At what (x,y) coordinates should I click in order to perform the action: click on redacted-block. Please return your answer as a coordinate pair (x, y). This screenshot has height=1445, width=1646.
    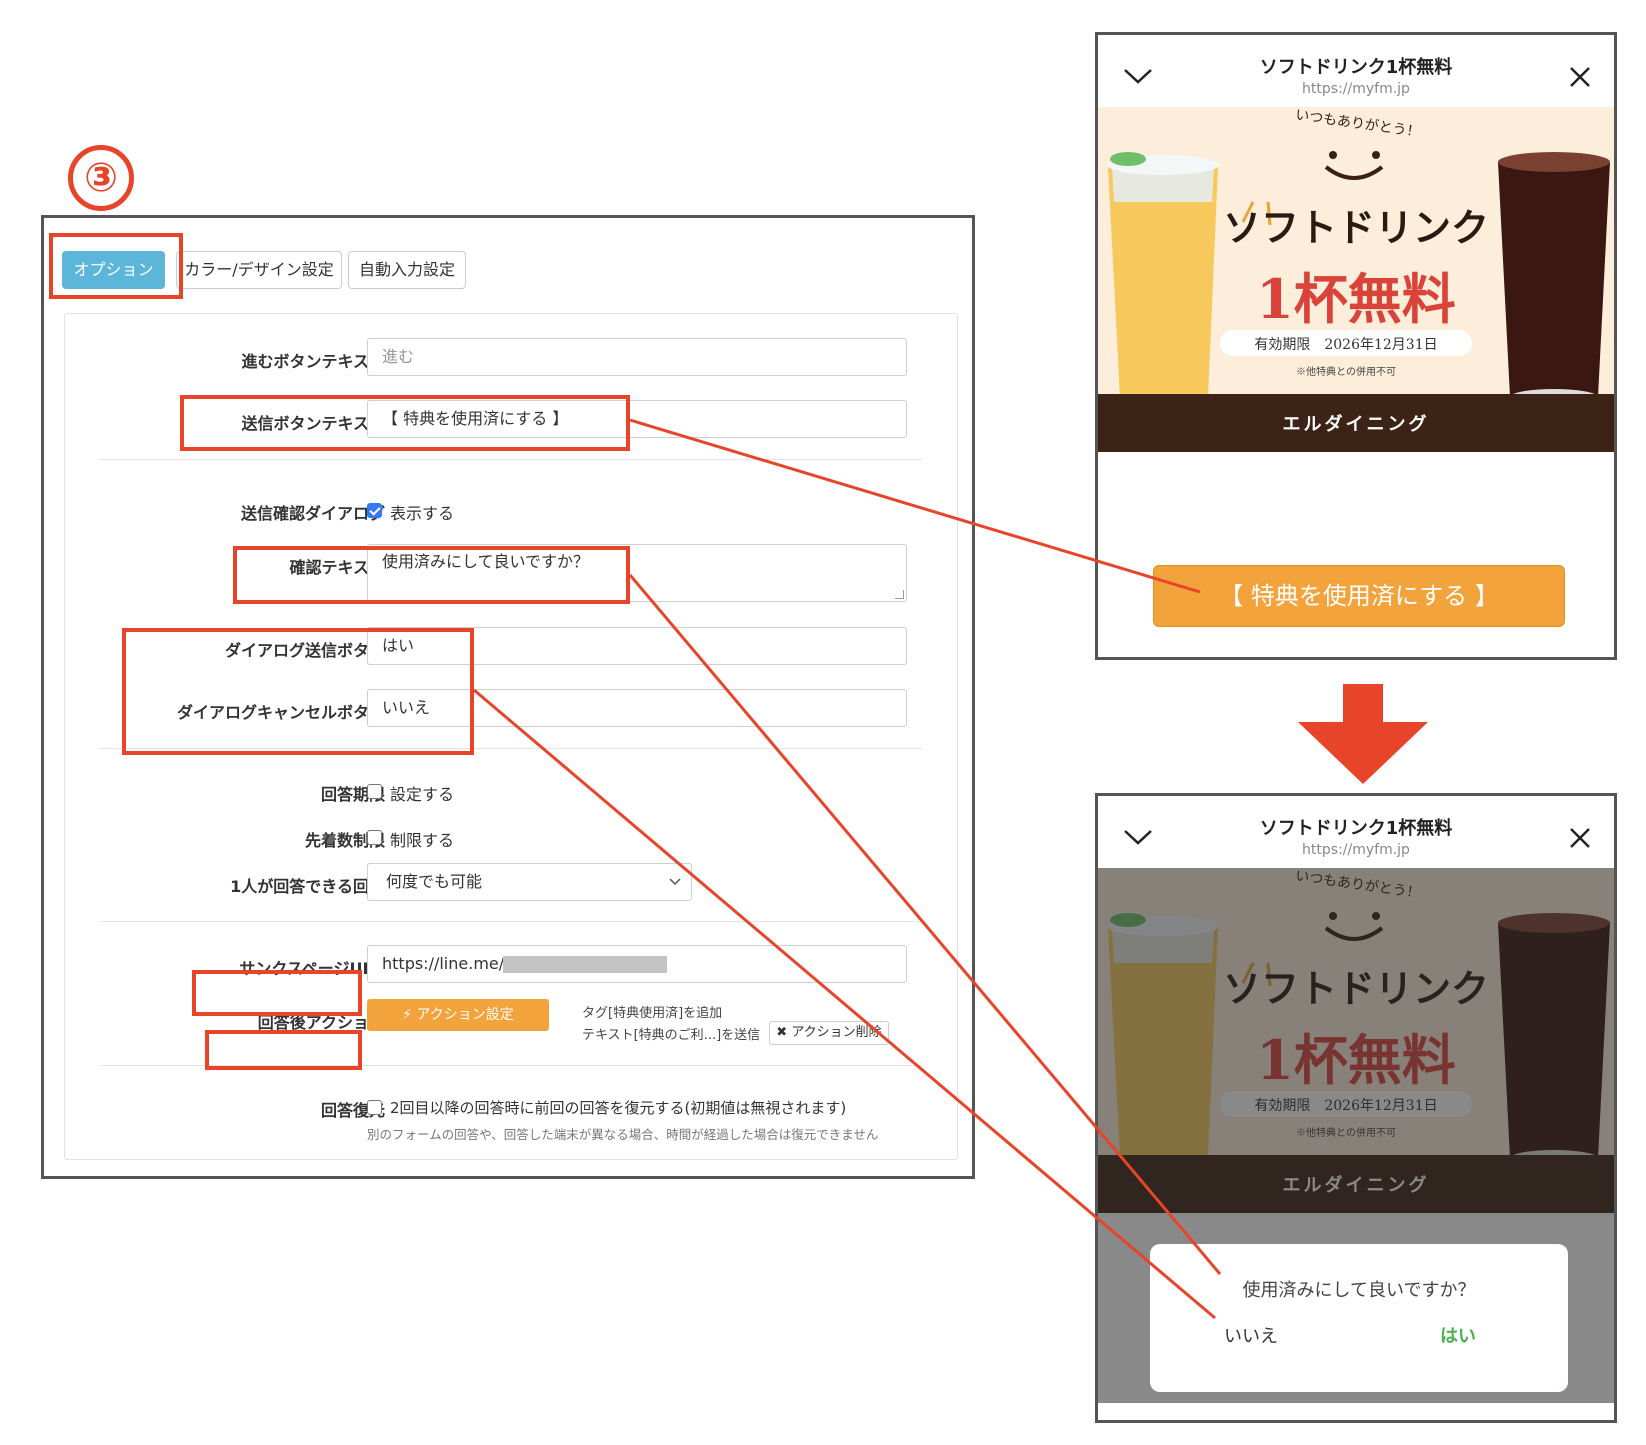
    Looking at the image, I should click on (585, 964).